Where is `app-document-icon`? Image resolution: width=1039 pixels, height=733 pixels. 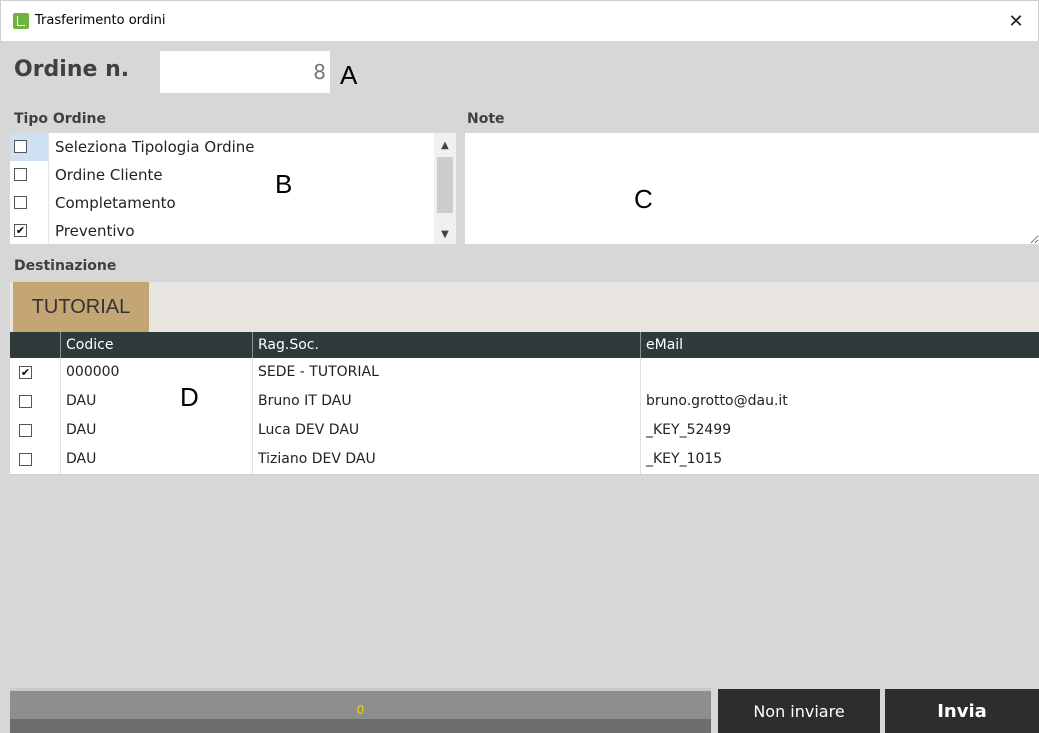 app-document-icon is located at coordinates (21, 21).